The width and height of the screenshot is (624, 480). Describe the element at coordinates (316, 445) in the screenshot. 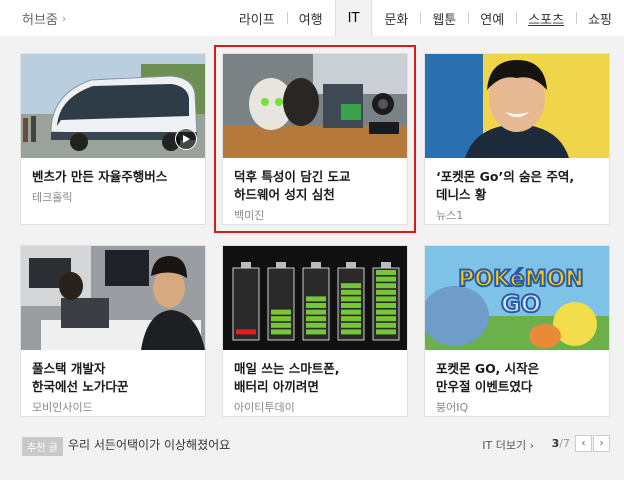

I see `recommend-bar: 추천 글 우리 서든어택이가 이상해졌어요 IT 더보기 › 3/7 ‹ ›` at that location.